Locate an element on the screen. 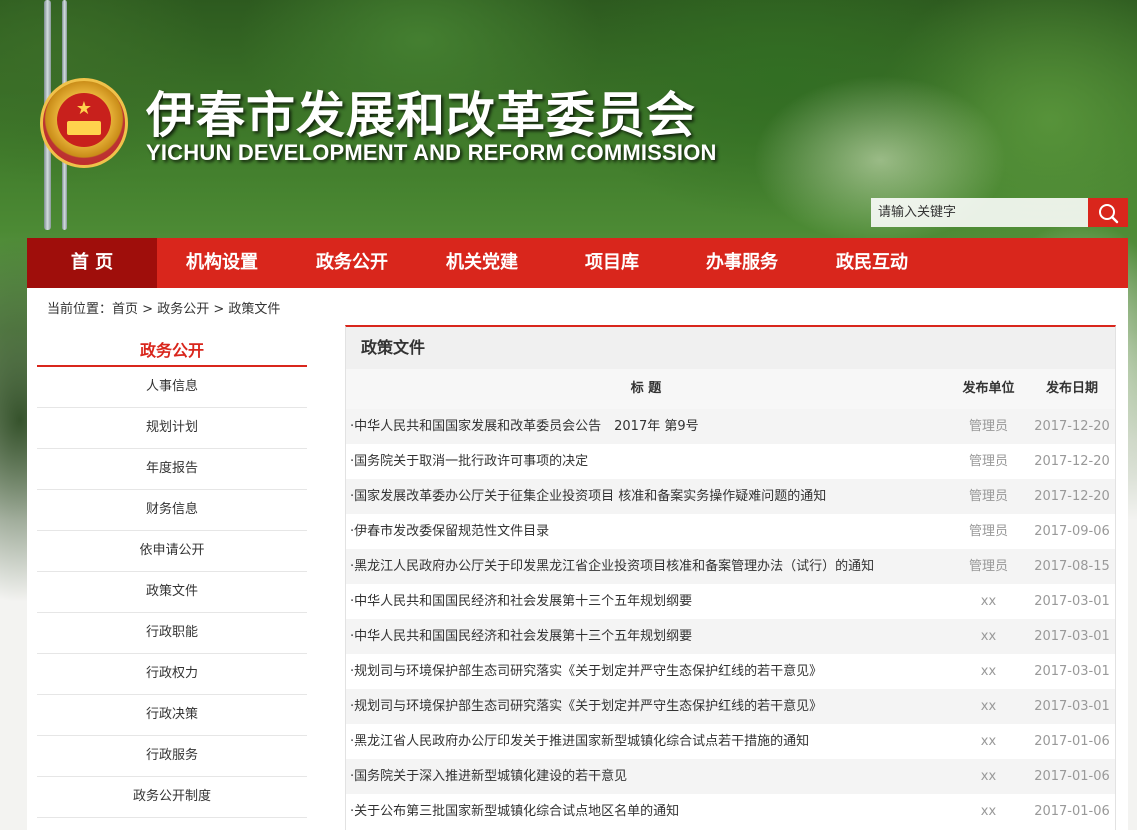  table-row: ·关于公布第三批国家新型城镇化综合试点地区名单的通知 xx 2017-01-06 is located at coordinates (730, 811).